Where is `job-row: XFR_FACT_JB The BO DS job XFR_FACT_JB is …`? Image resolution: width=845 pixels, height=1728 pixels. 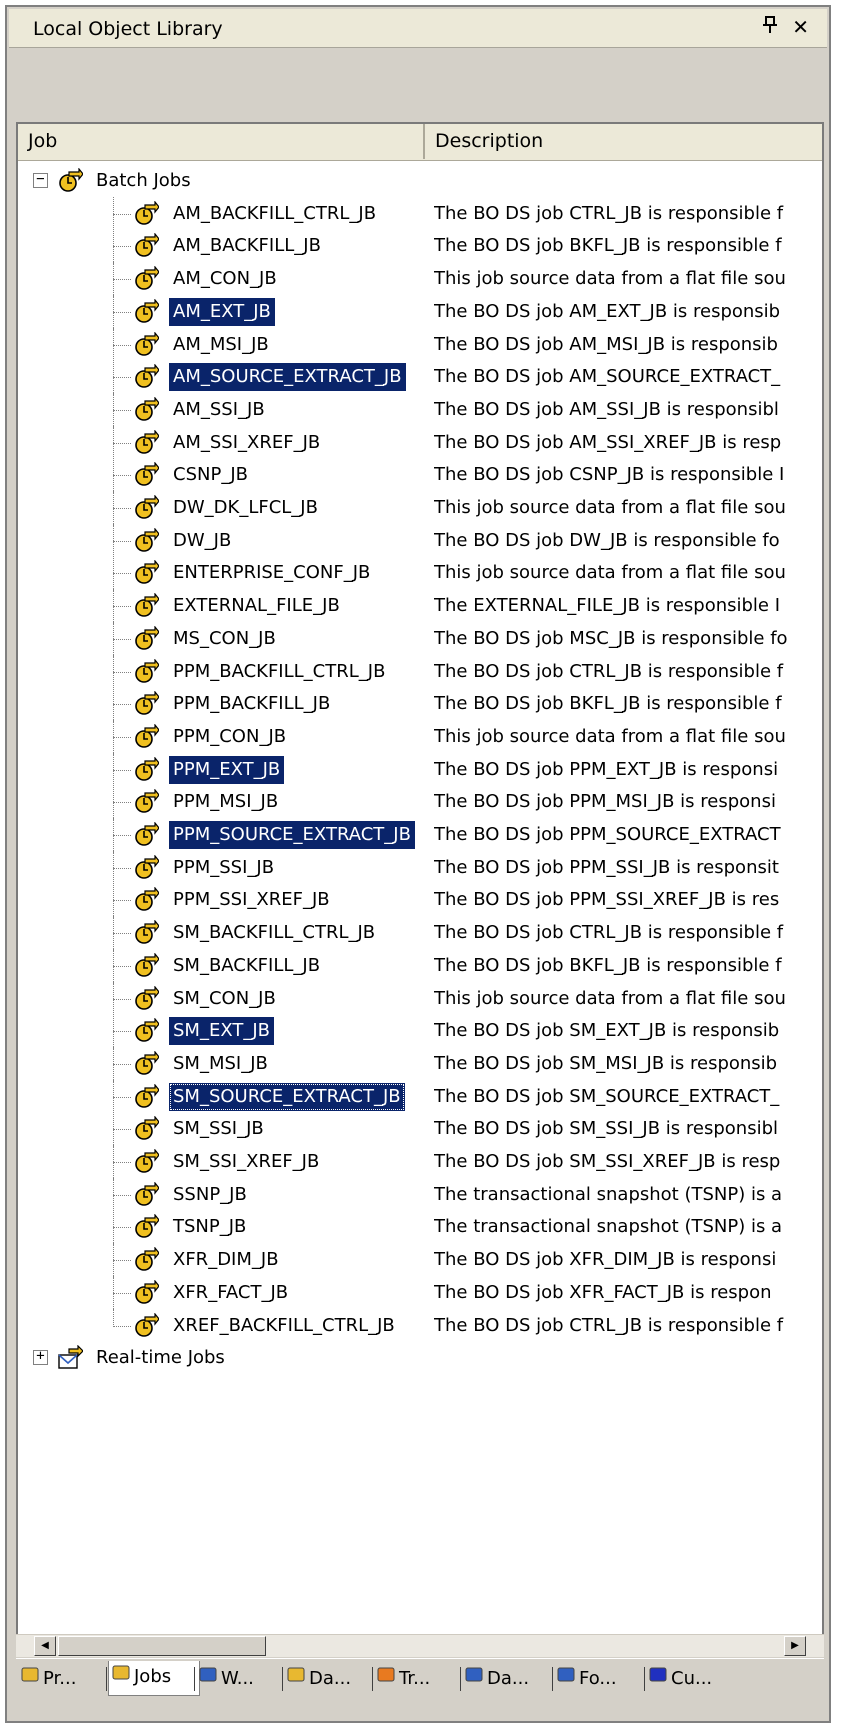 job-row: XFR_FACT_JB The BO DS job XFR_FACT_JB is … is located at coordinates (420, 1293).